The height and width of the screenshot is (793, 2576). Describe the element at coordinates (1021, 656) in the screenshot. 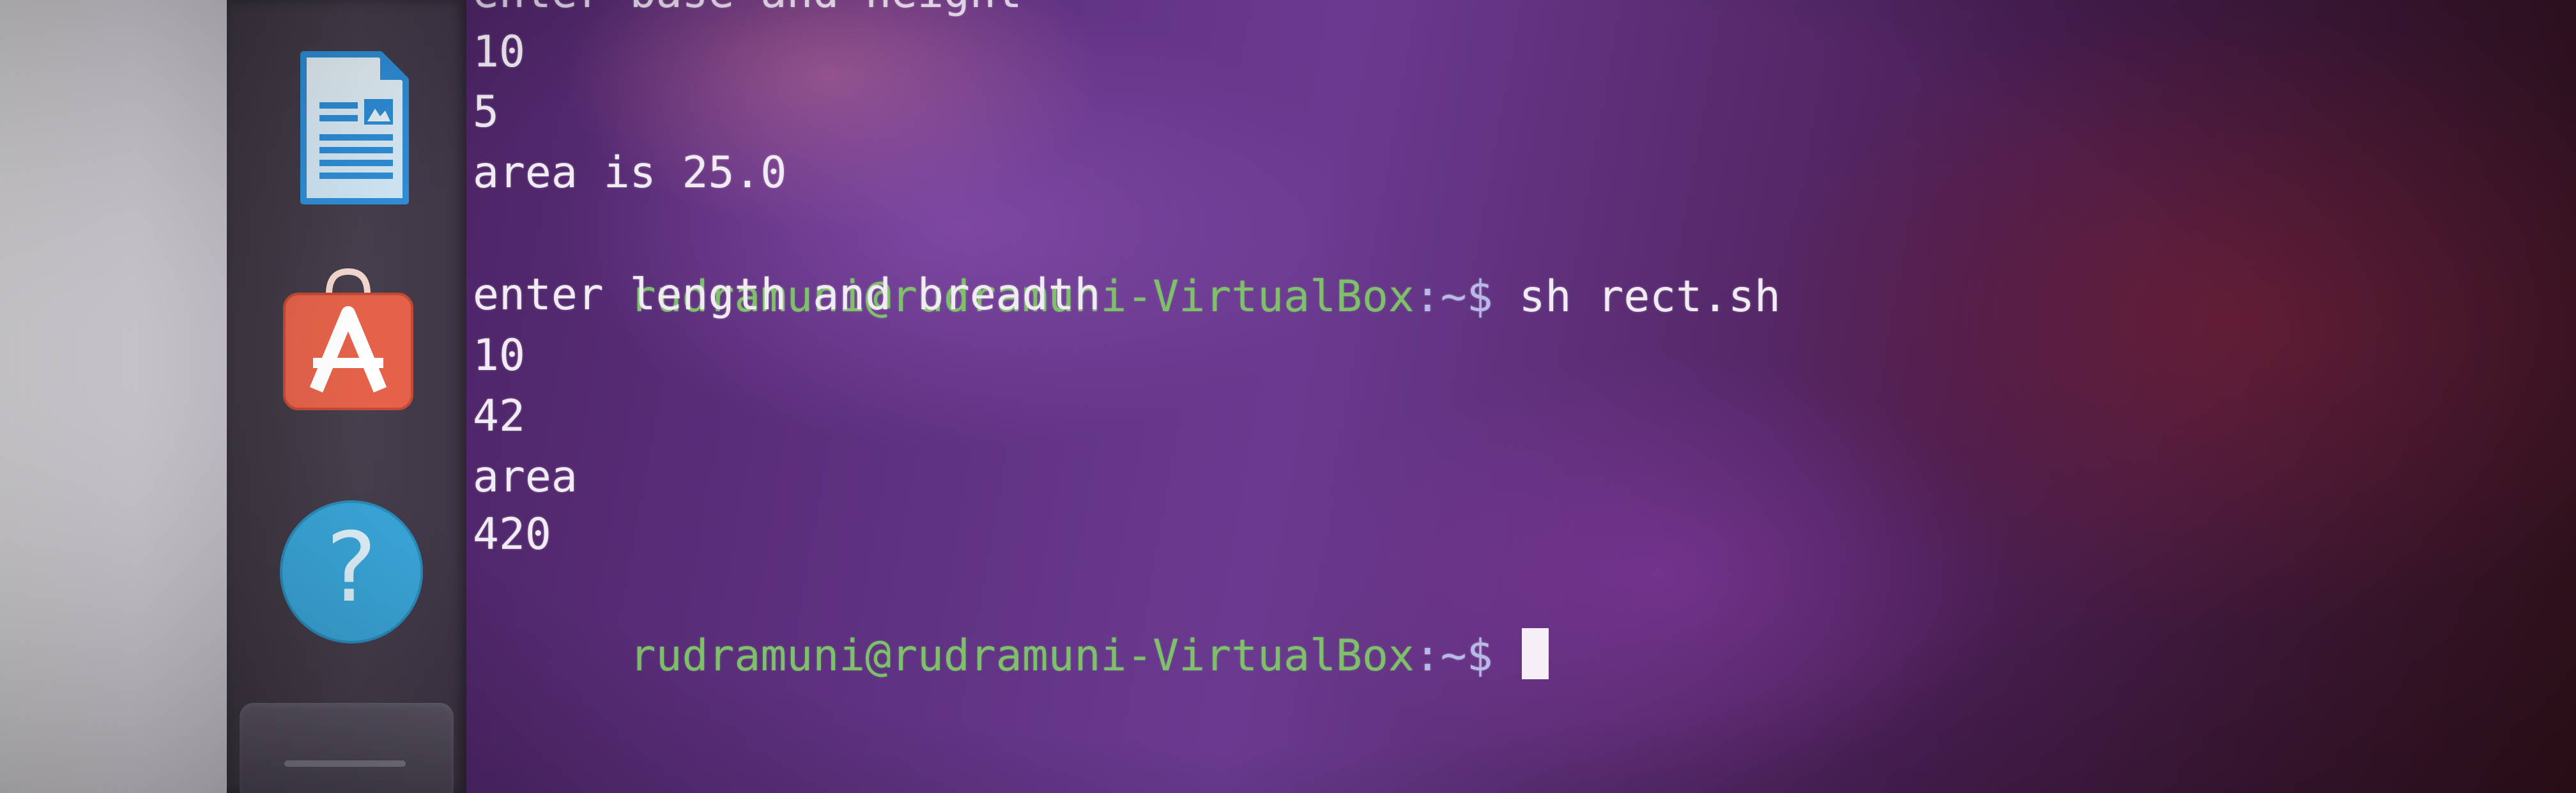

I see `prompt-user-host: rudramuni@rudramuni-VirtualBox` at that location.